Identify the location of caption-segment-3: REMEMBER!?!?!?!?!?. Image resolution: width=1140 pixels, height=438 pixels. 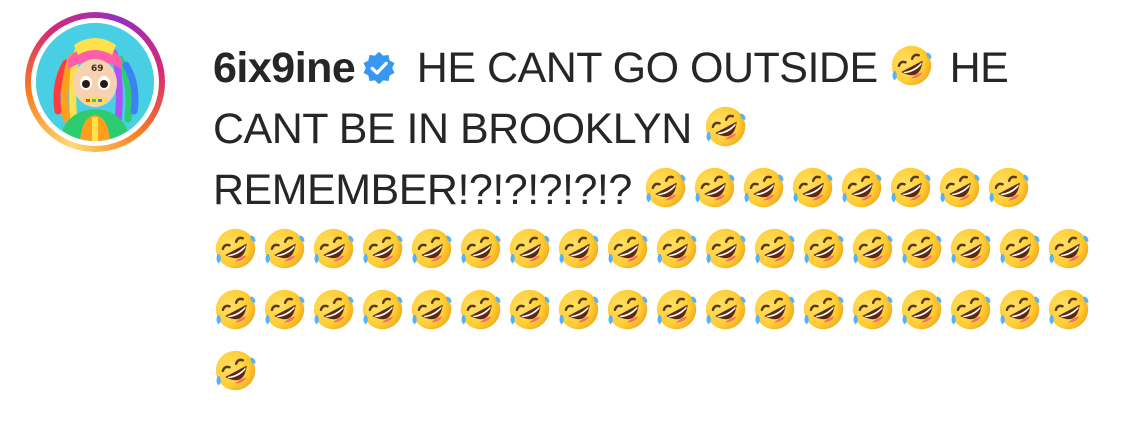
(422, 190).